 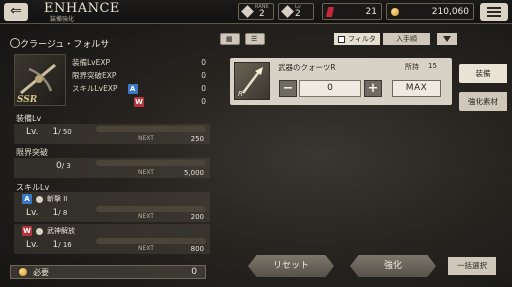 I want to click on decrease-button: −, so click(x=288, y=88).